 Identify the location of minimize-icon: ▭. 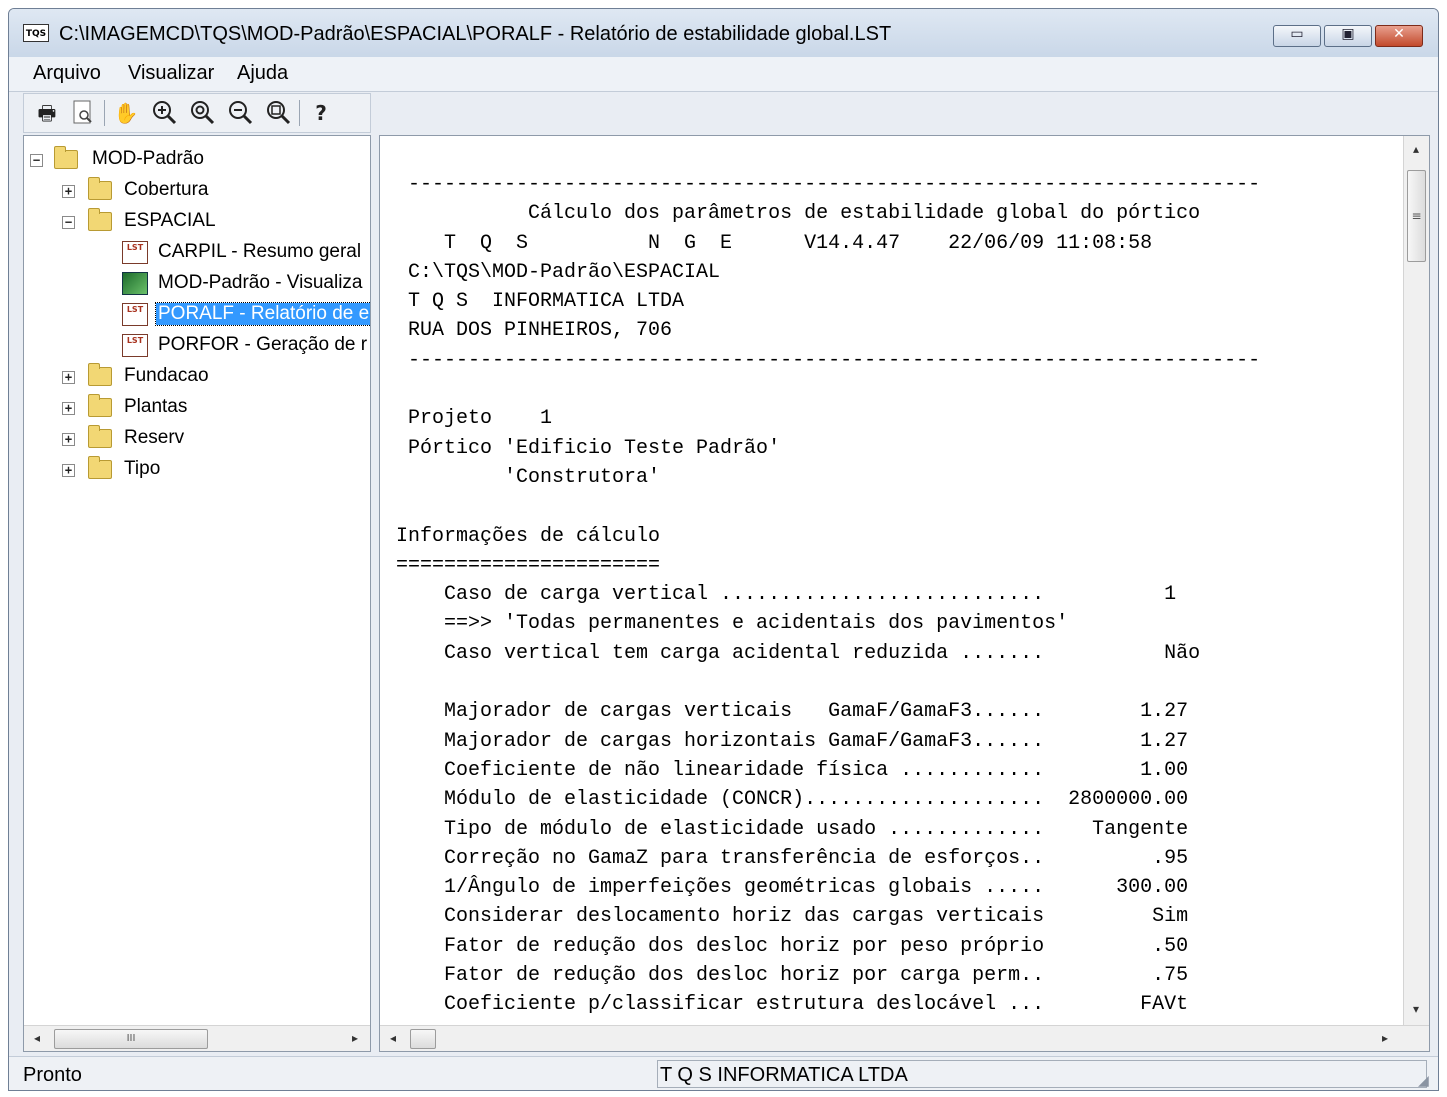
(1297, 34).